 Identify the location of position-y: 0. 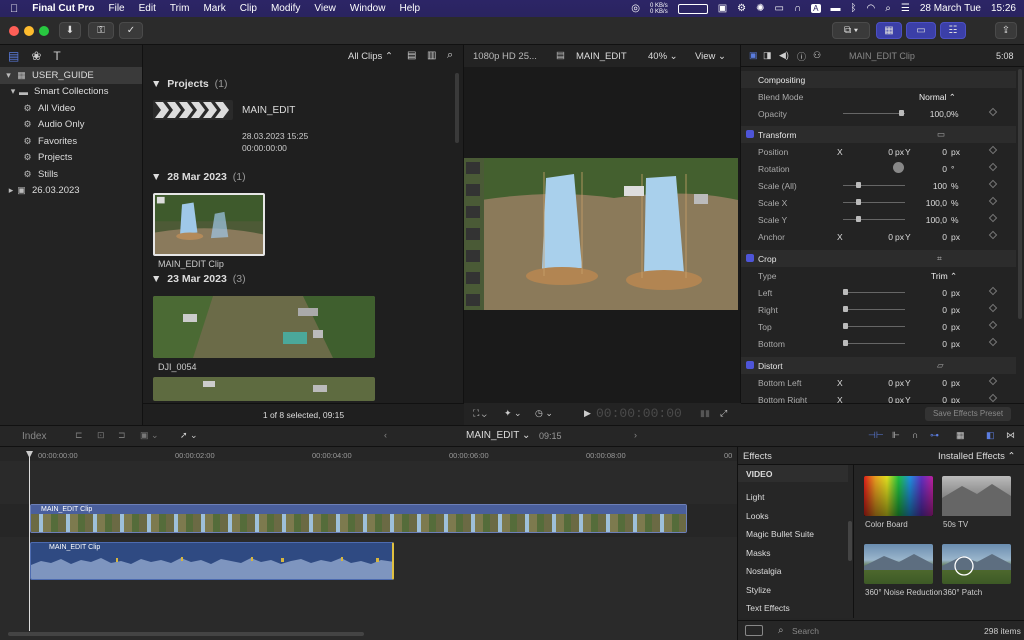
(932, 152).